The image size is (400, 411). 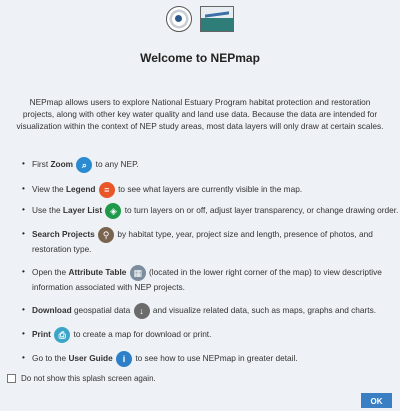 What do you see at coordinates (106, 190) in the screenshot?
I see `legend-icon: ≡` at bounding box center [106, 190].